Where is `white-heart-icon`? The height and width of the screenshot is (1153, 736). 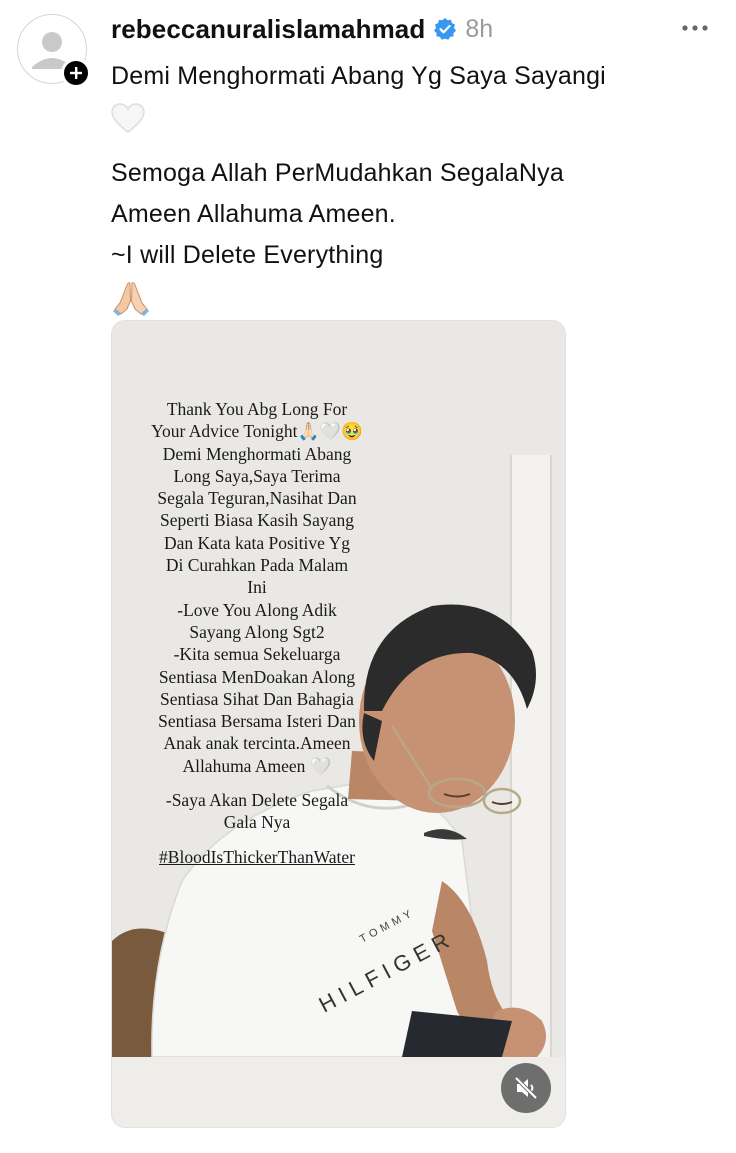
white-heart-icon is located at coordinates (411, 119).